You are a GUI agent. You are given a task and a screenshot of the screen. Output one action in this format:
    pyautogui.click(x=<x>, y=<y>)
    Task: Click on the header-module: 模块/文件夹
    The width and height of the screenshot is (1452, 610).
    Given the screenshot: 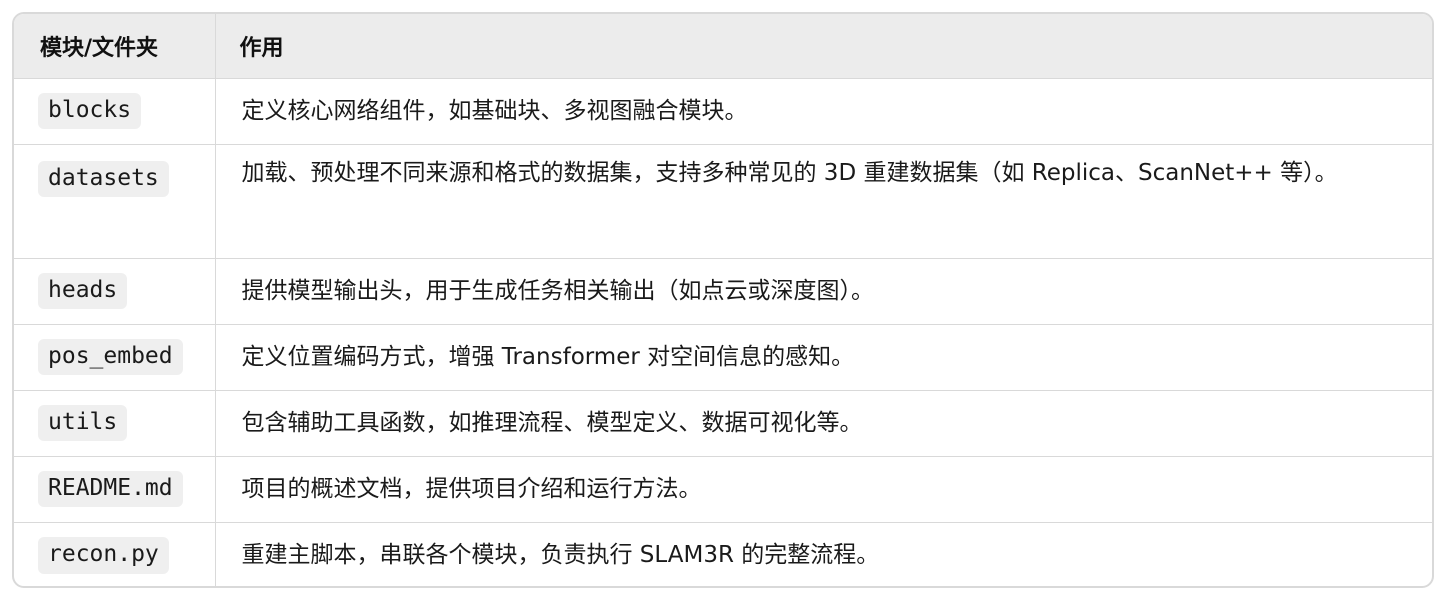 What is the action you would take?
    pyautogui.click(x=115, y=46)
    